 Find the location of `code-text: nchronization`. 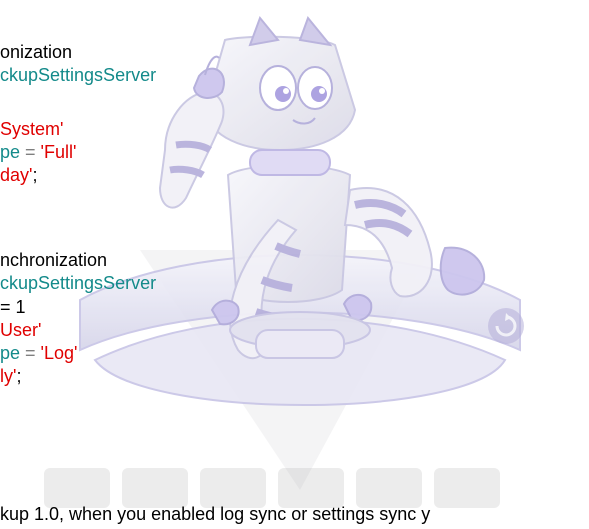

code-text: nchronization is located at coordinates (54, 260).